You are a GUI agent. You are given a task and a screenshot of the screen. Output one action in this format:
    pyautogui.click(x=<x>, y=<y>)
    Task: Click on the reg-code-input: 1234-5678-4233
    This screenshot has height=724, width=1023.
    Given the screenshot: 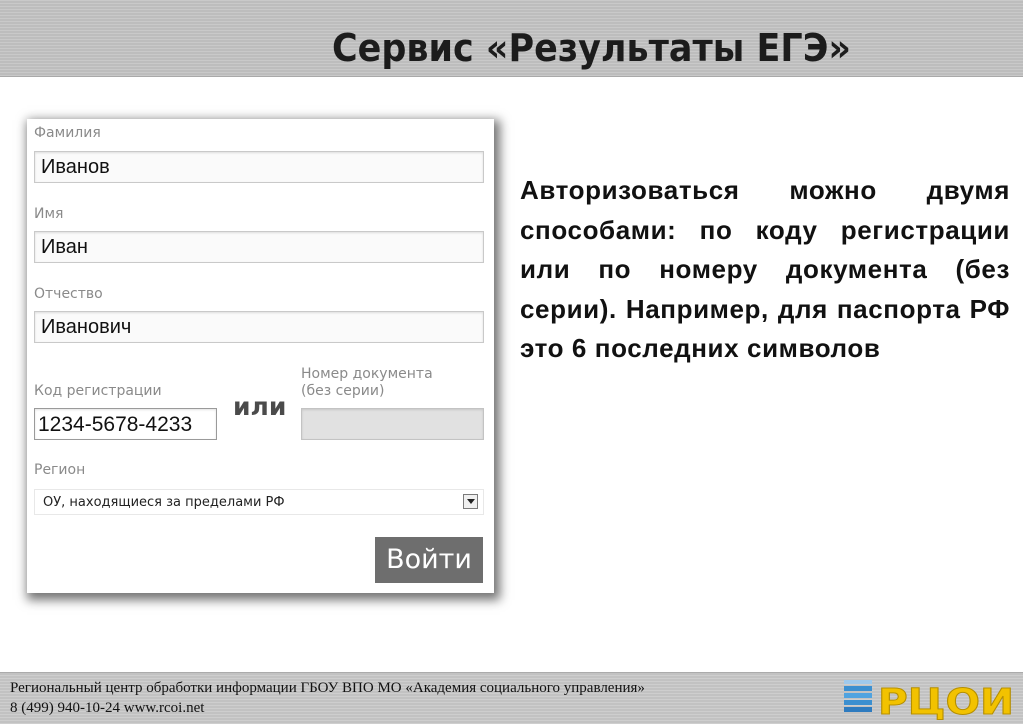 What is the action you would take?
    pyautogui.click(x=125, y=424)
    